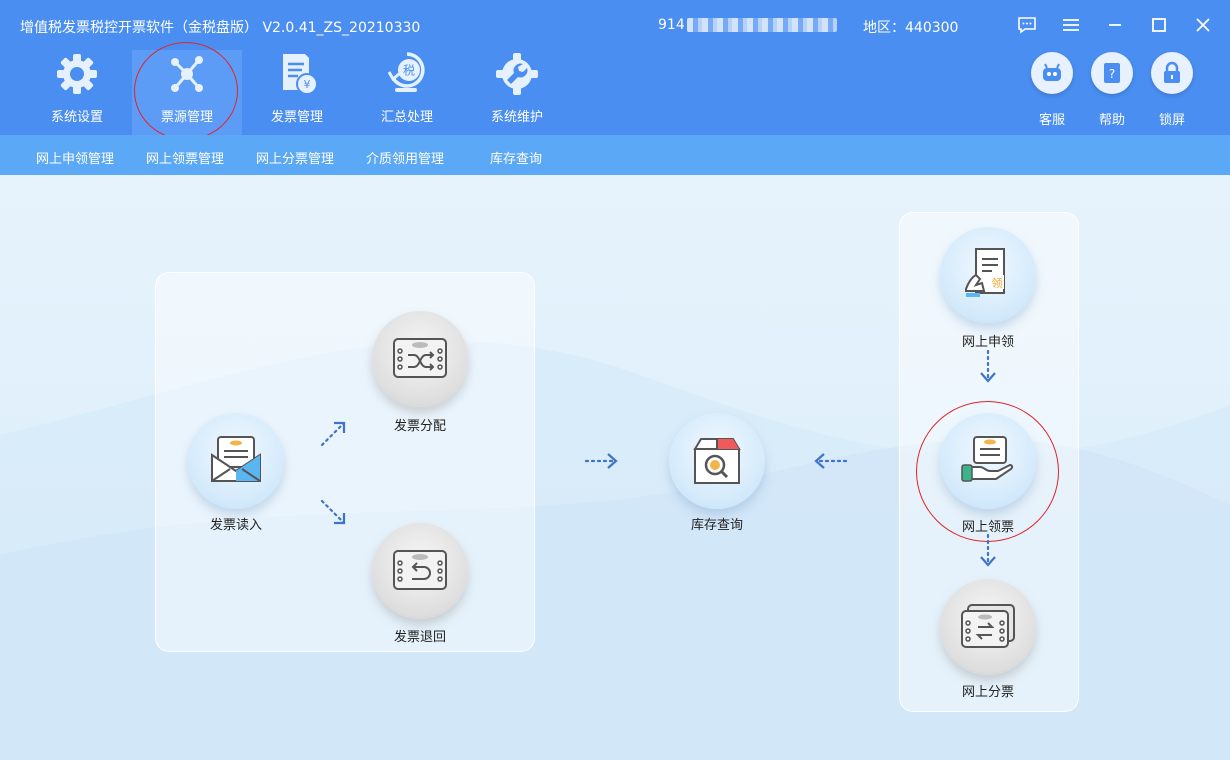  I want to click on tab-system-maintenance: 系统维护, so click(517, 92).